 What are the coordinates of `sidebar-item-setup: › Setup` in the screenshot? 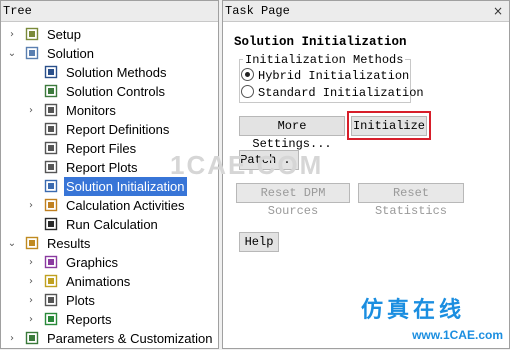 It's located at (46, 34).